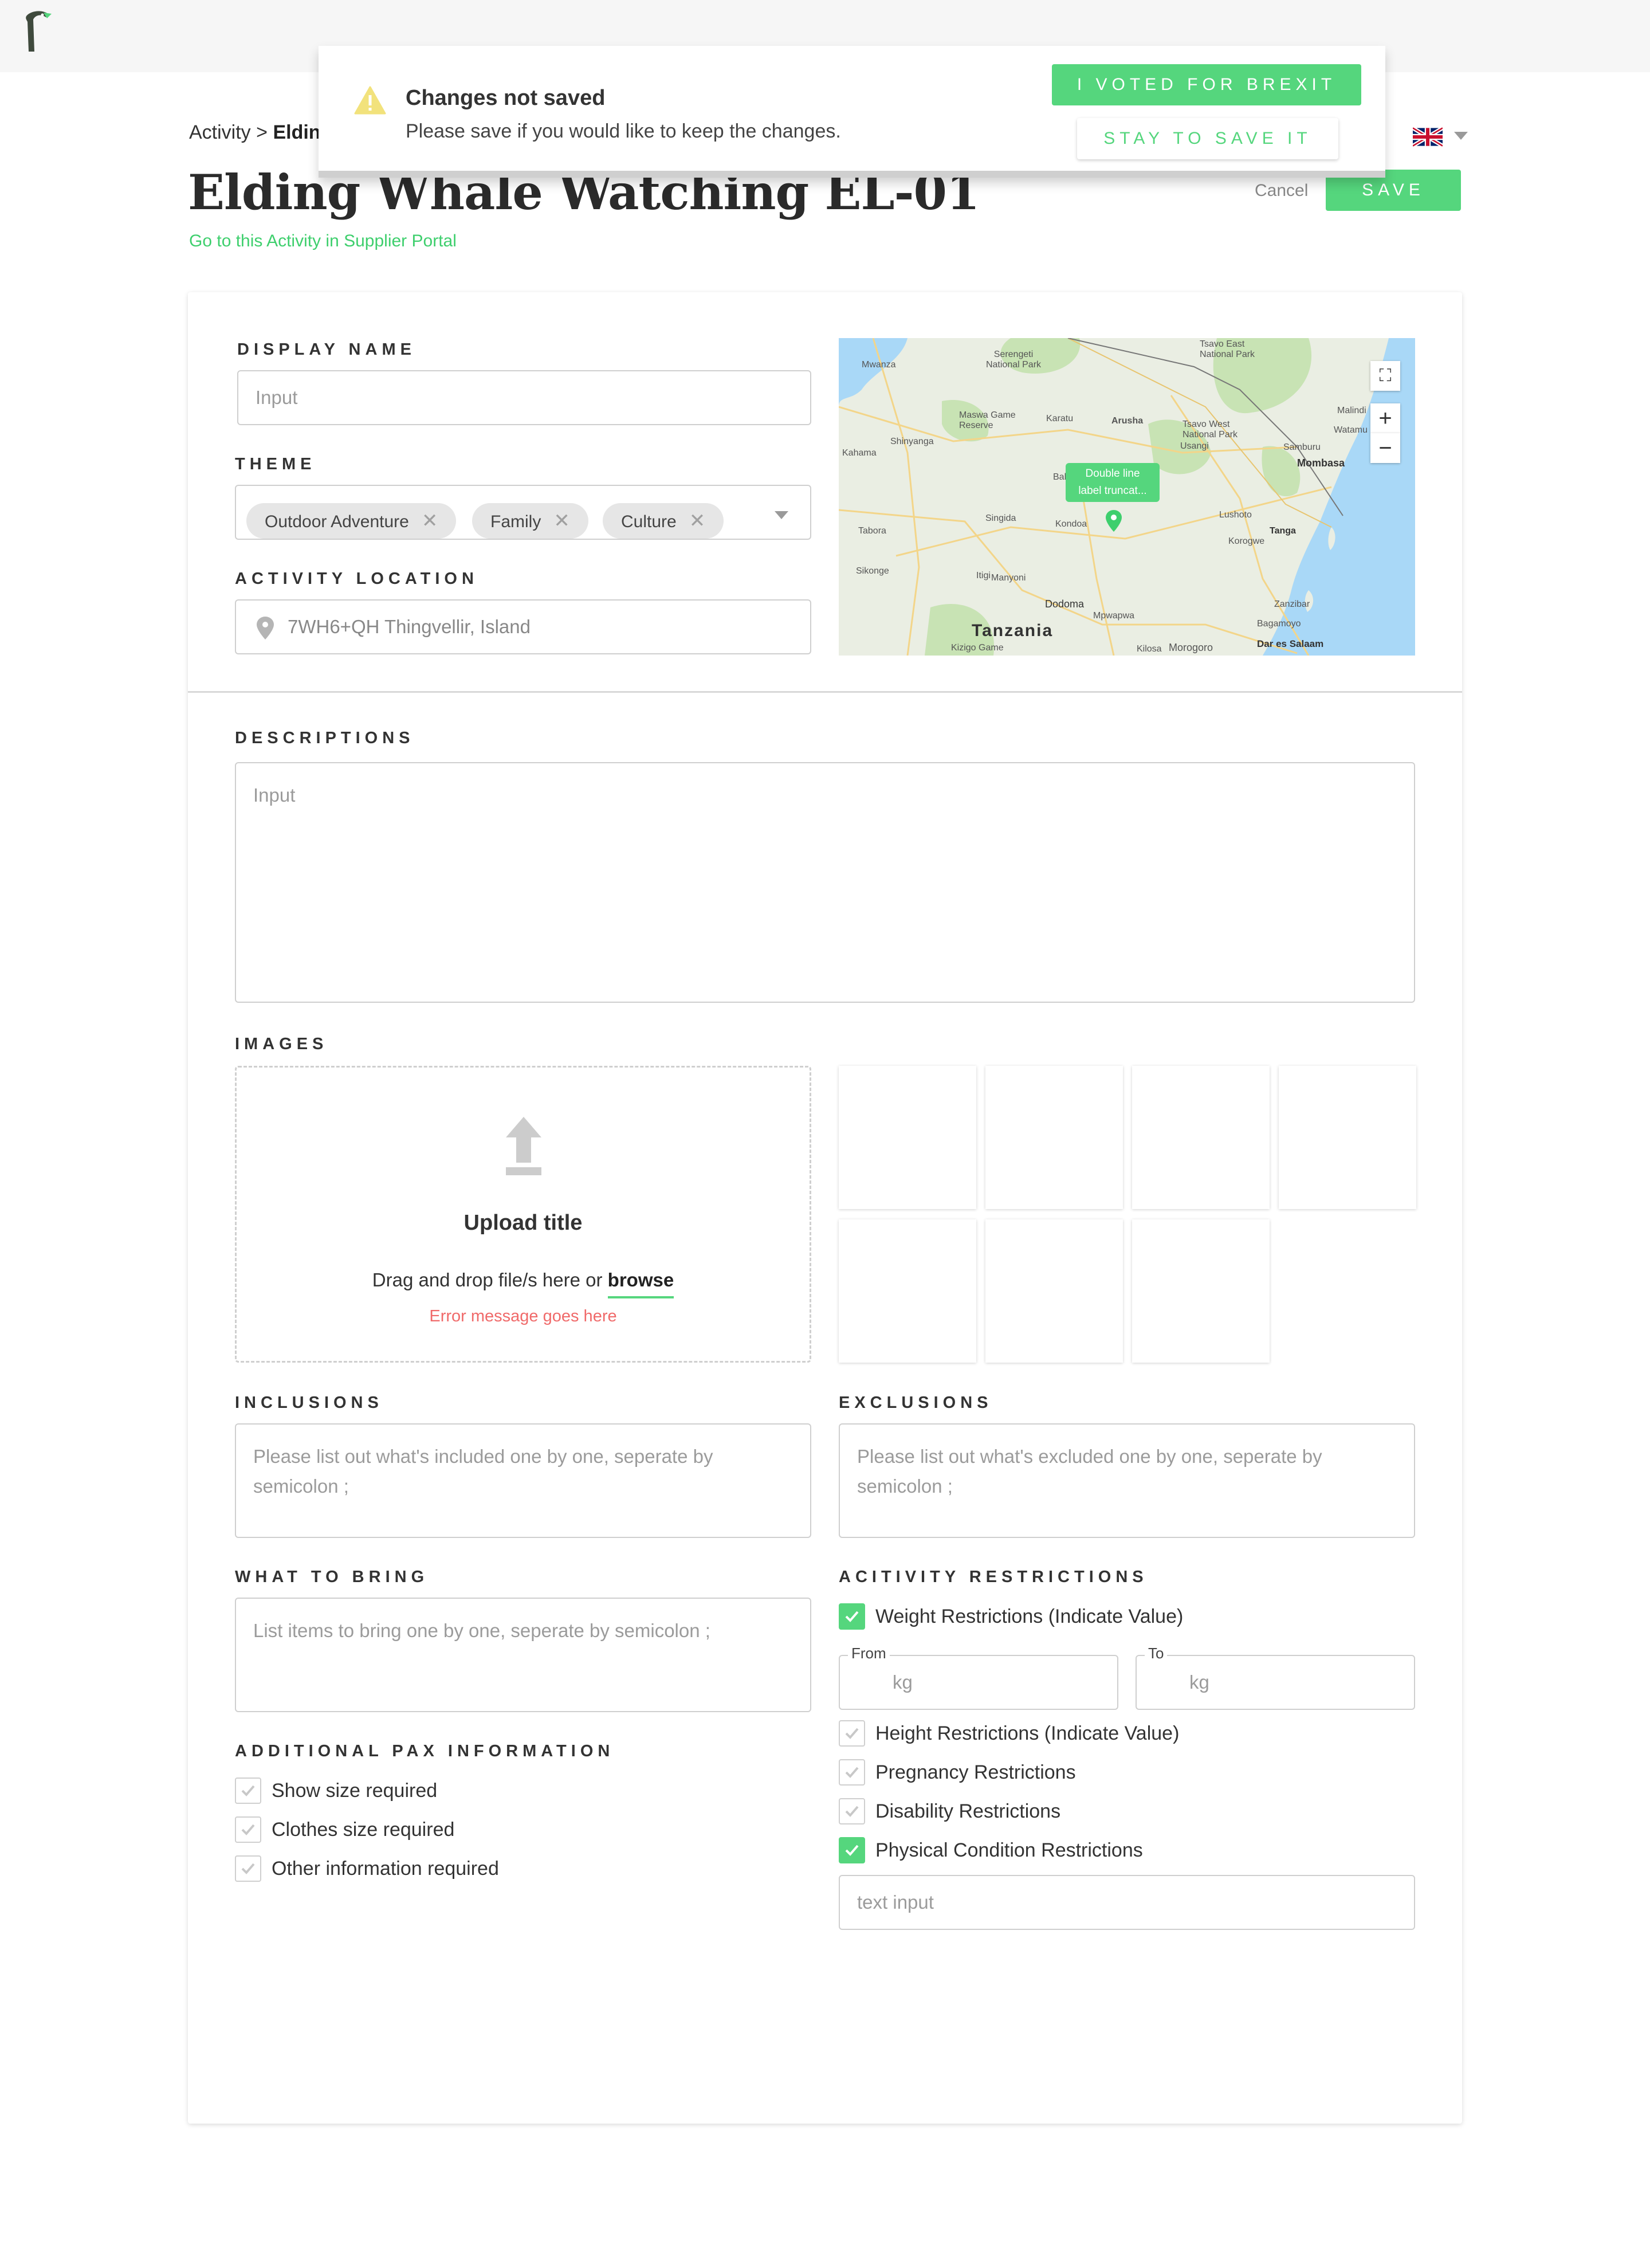  I want to click on map-label-morogoro: Morogoro, so click(1191, 647).